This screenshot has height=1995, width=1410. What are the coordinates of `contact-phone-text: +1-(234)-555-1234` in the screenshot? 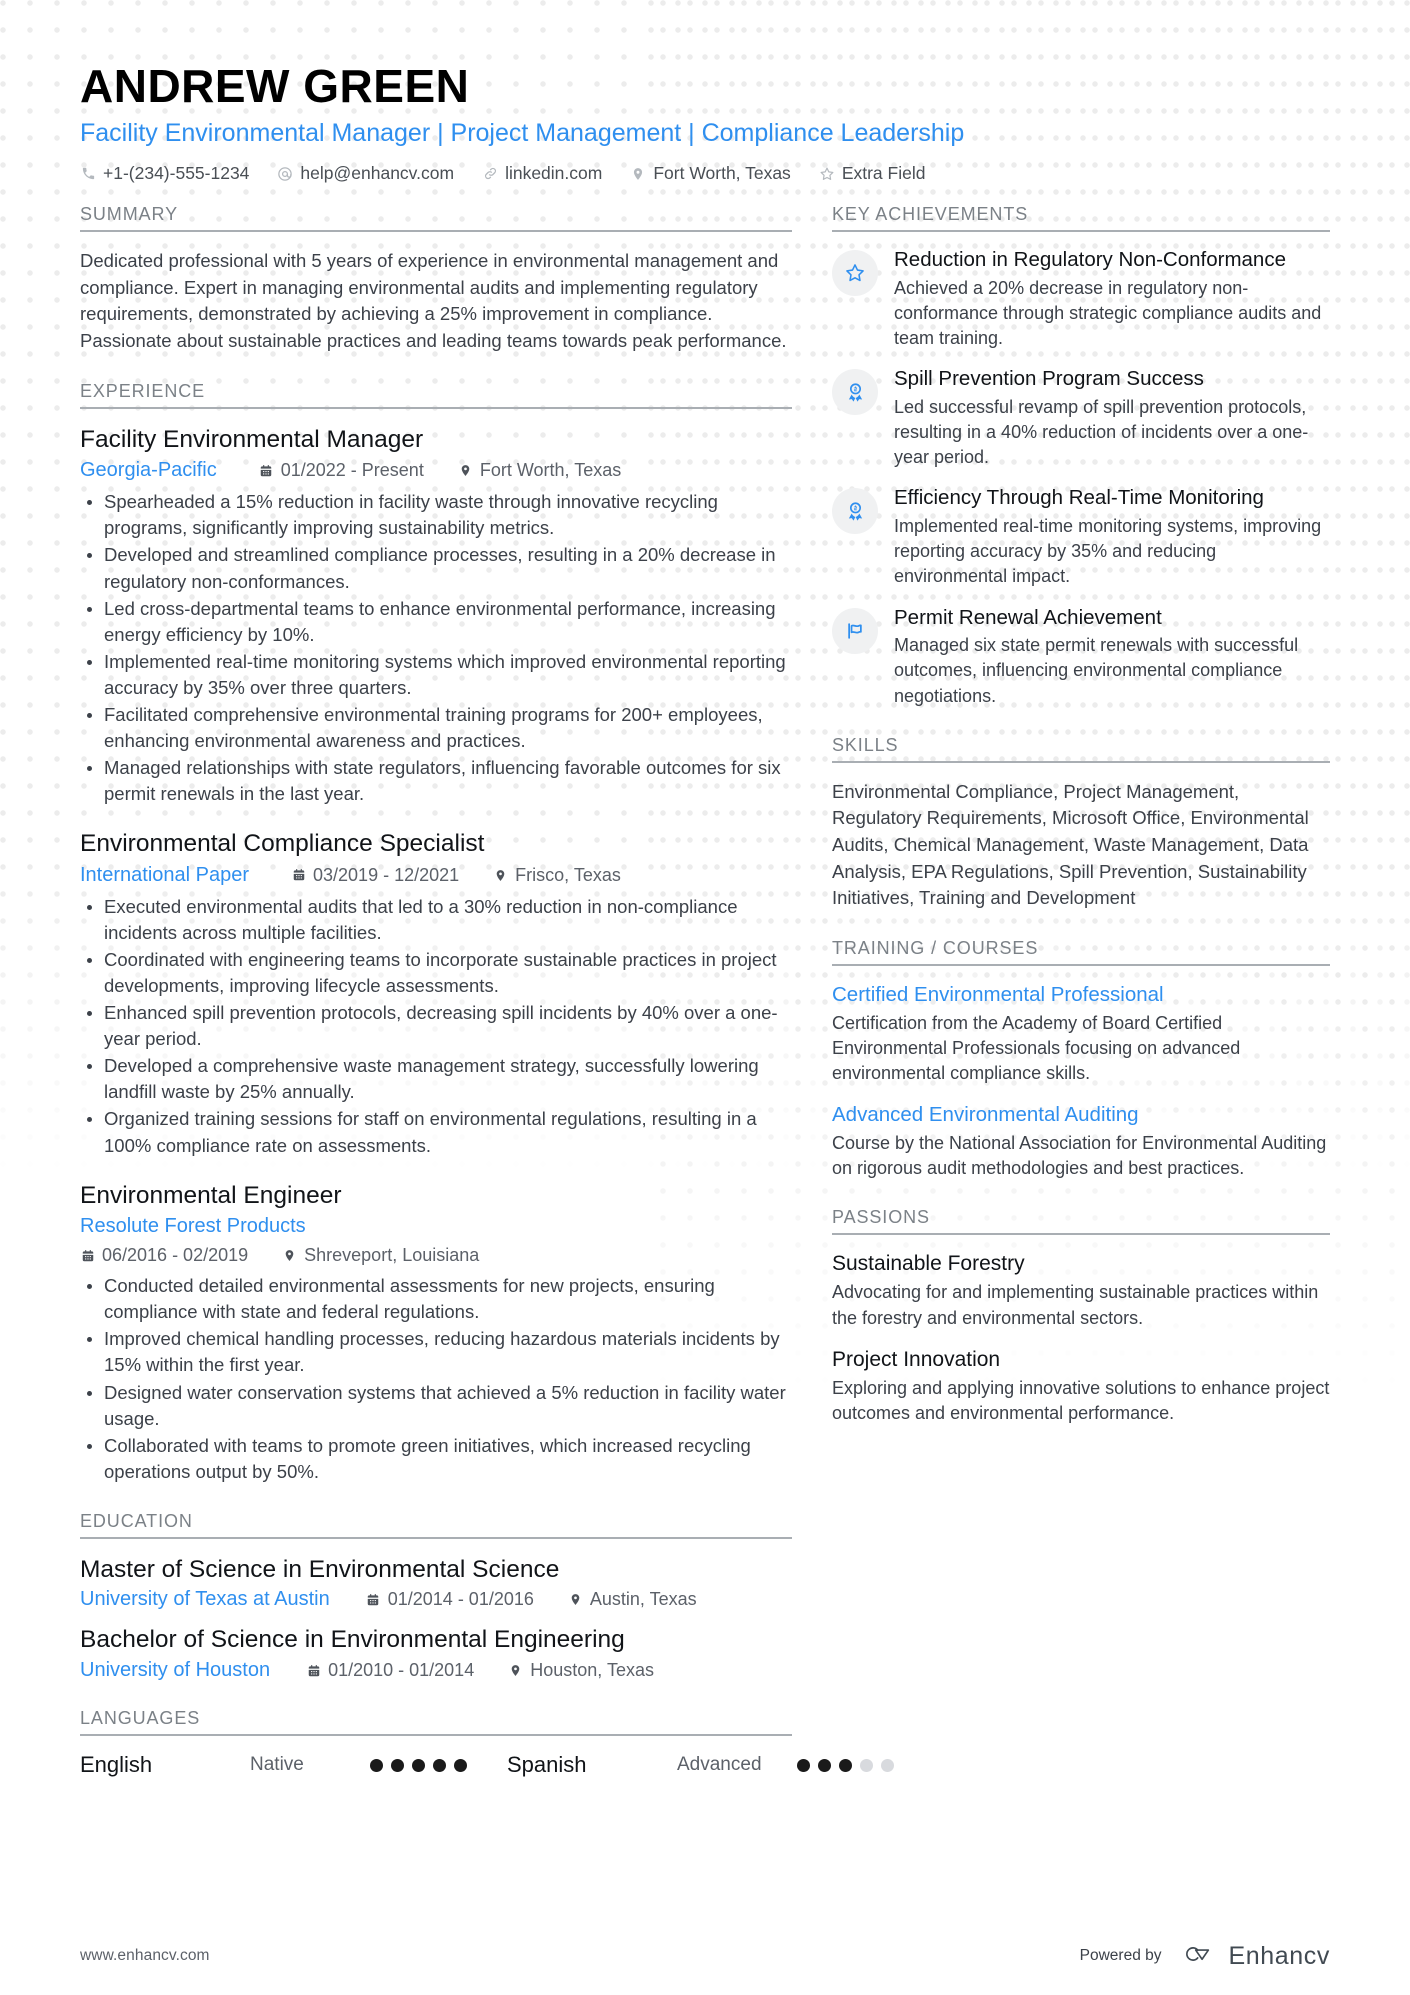 It's located at (176, 173).